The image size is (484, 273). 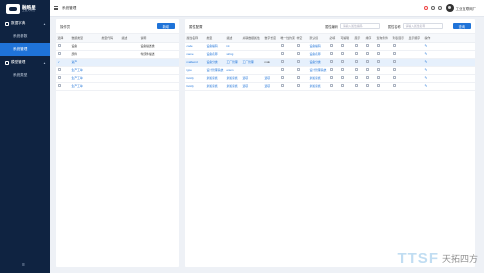 I want to click on sidebar-item-system-type: 系统类型, so click(x=25, y=75).